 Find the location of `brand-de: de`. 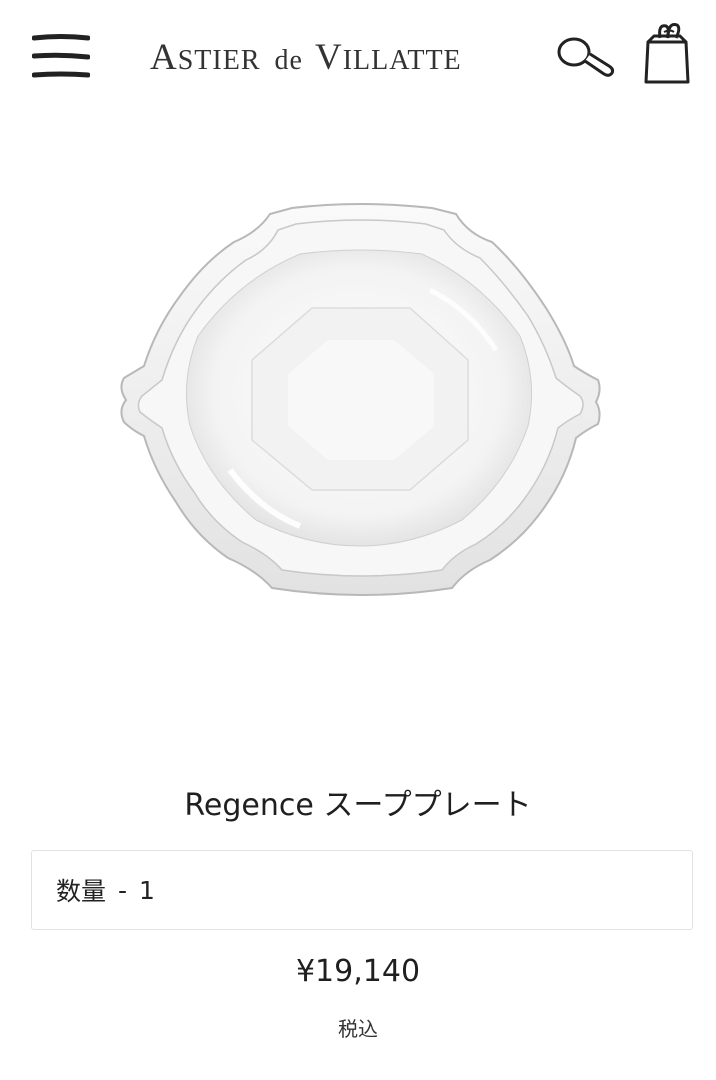

brand-de: de is located at coordinates (288, 60).